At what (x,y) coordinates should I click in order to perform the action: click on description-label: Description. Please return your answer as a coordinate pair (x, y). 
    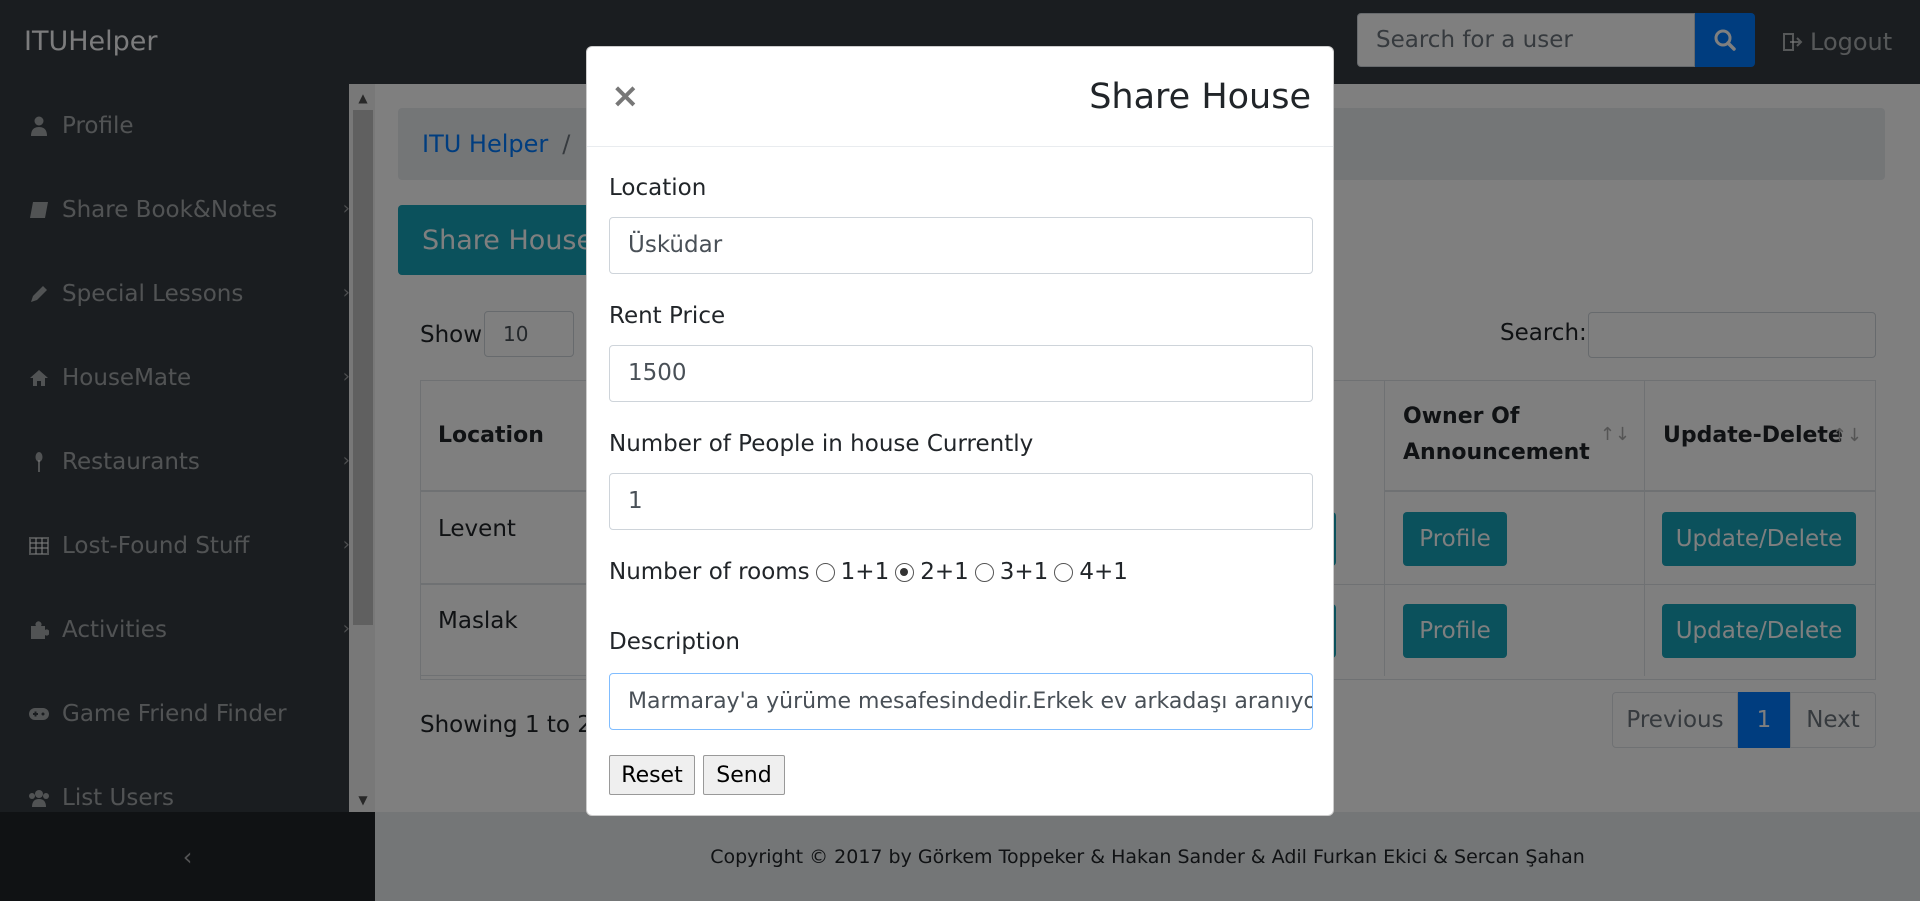
    Looking at the image, I should click on (674, 642).